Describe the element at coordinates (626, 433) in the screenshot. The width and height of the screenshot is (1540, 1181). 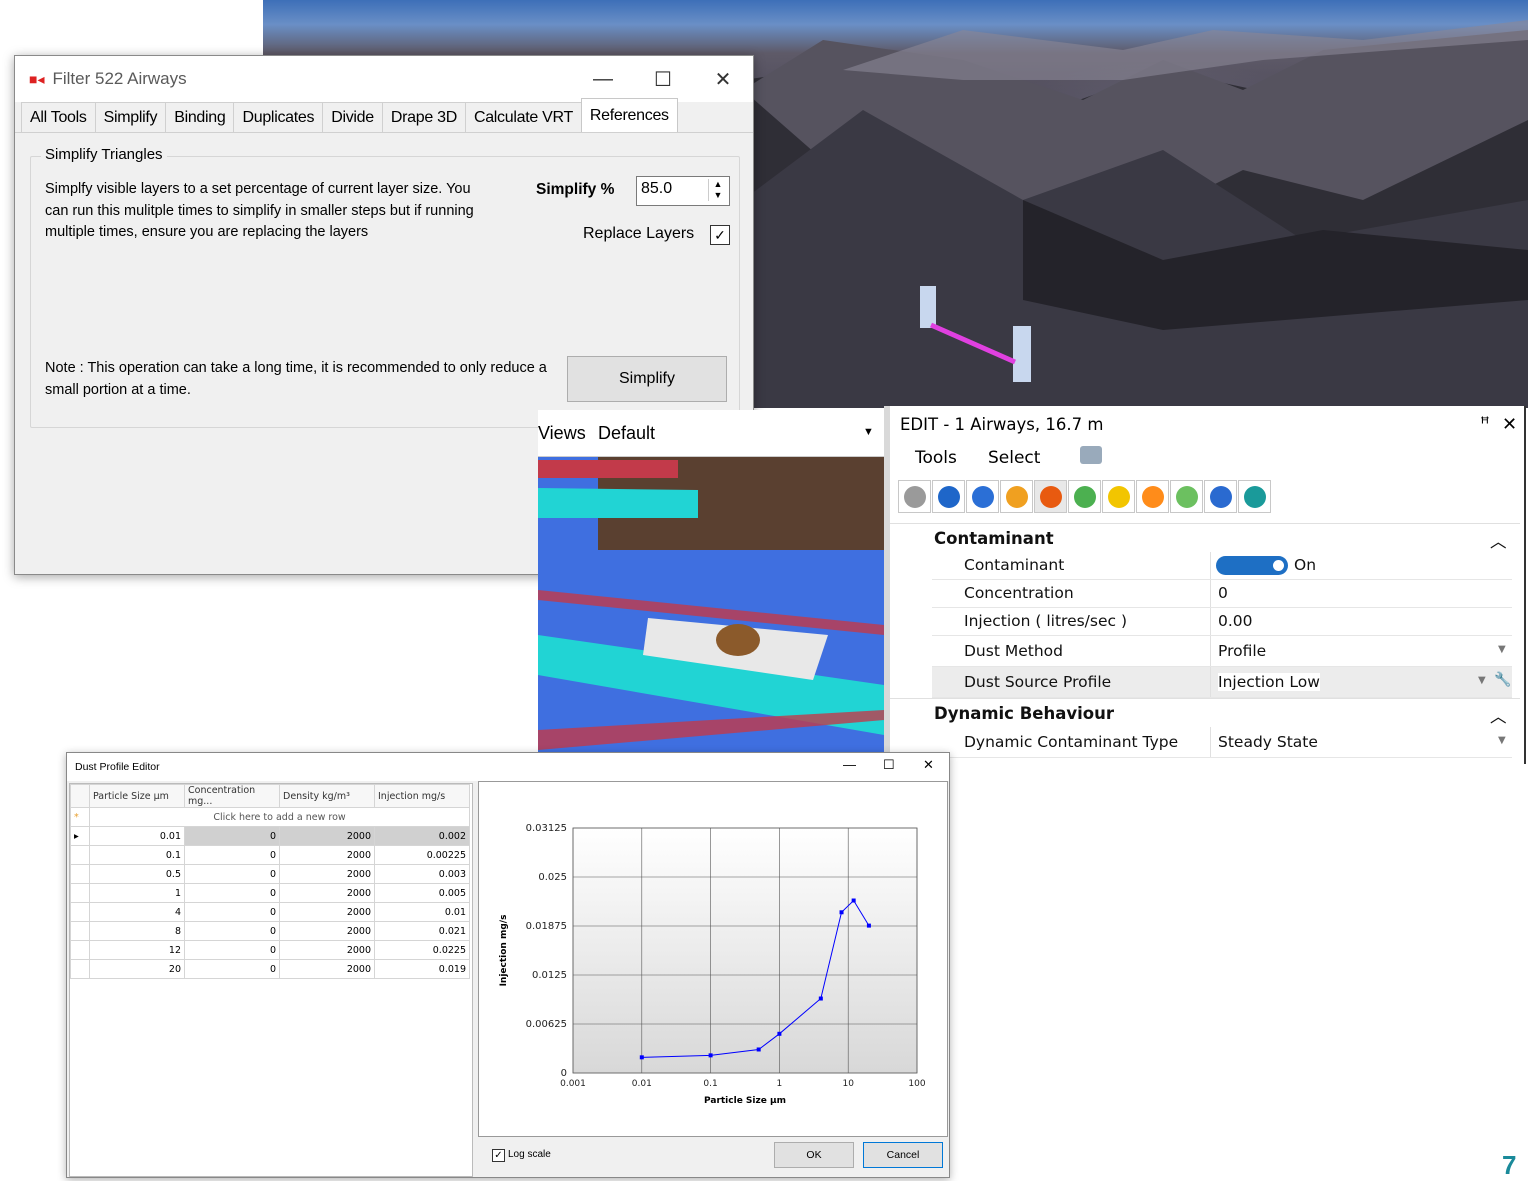
I see `views-dropdown: Default` at that location.